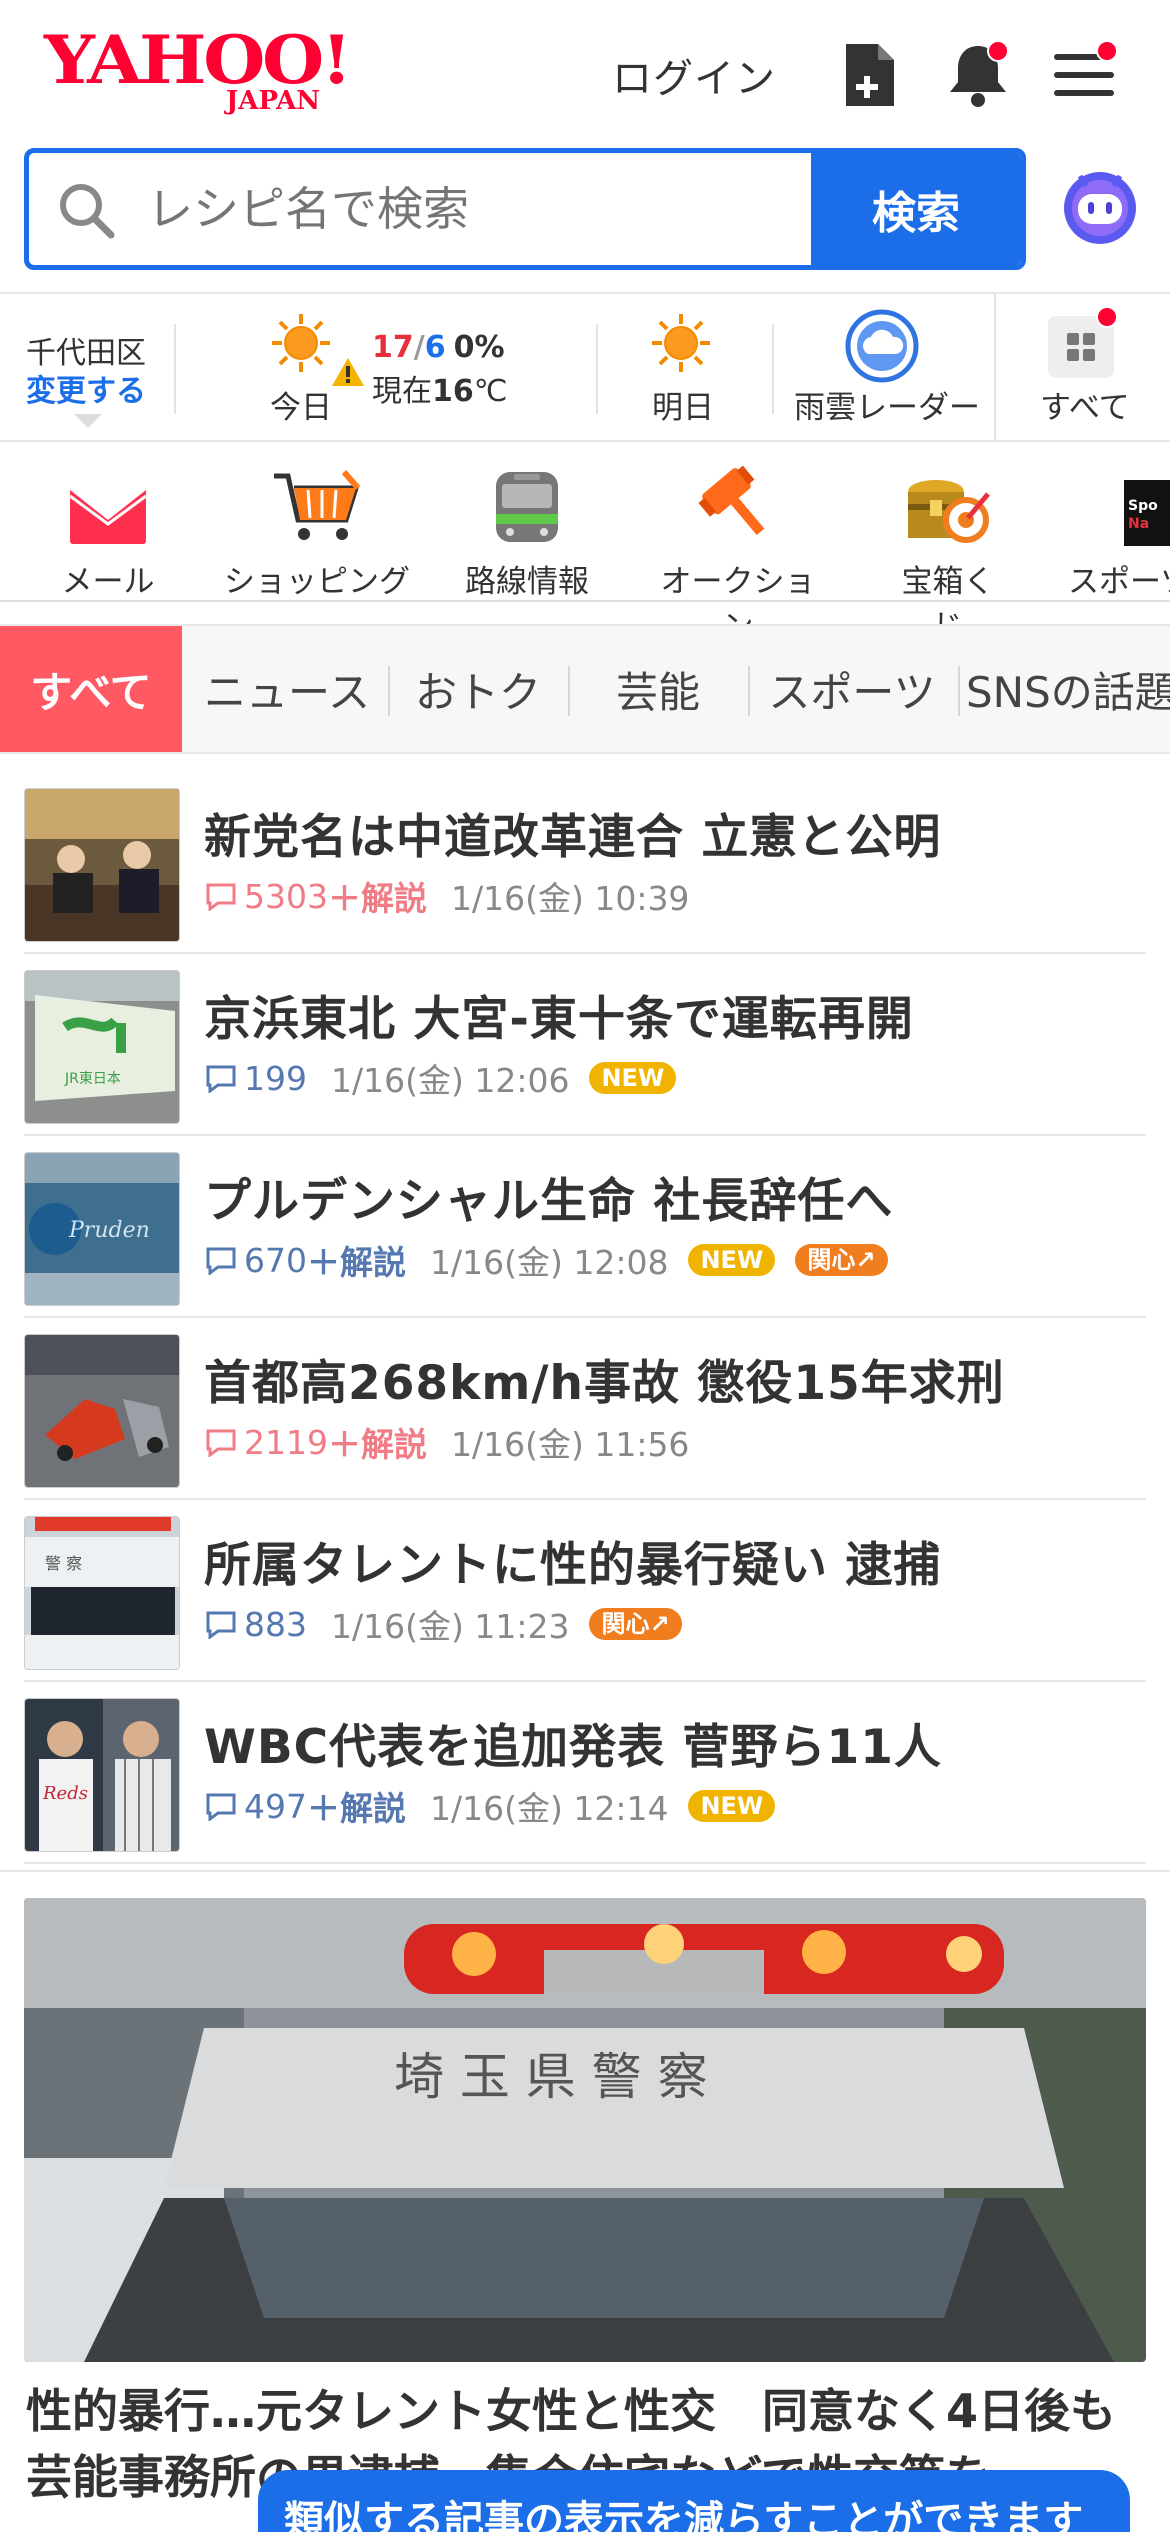 The image size is (1170, 2532). I want to click on comment-count: 670 ＋解説, so click(305, 1260).